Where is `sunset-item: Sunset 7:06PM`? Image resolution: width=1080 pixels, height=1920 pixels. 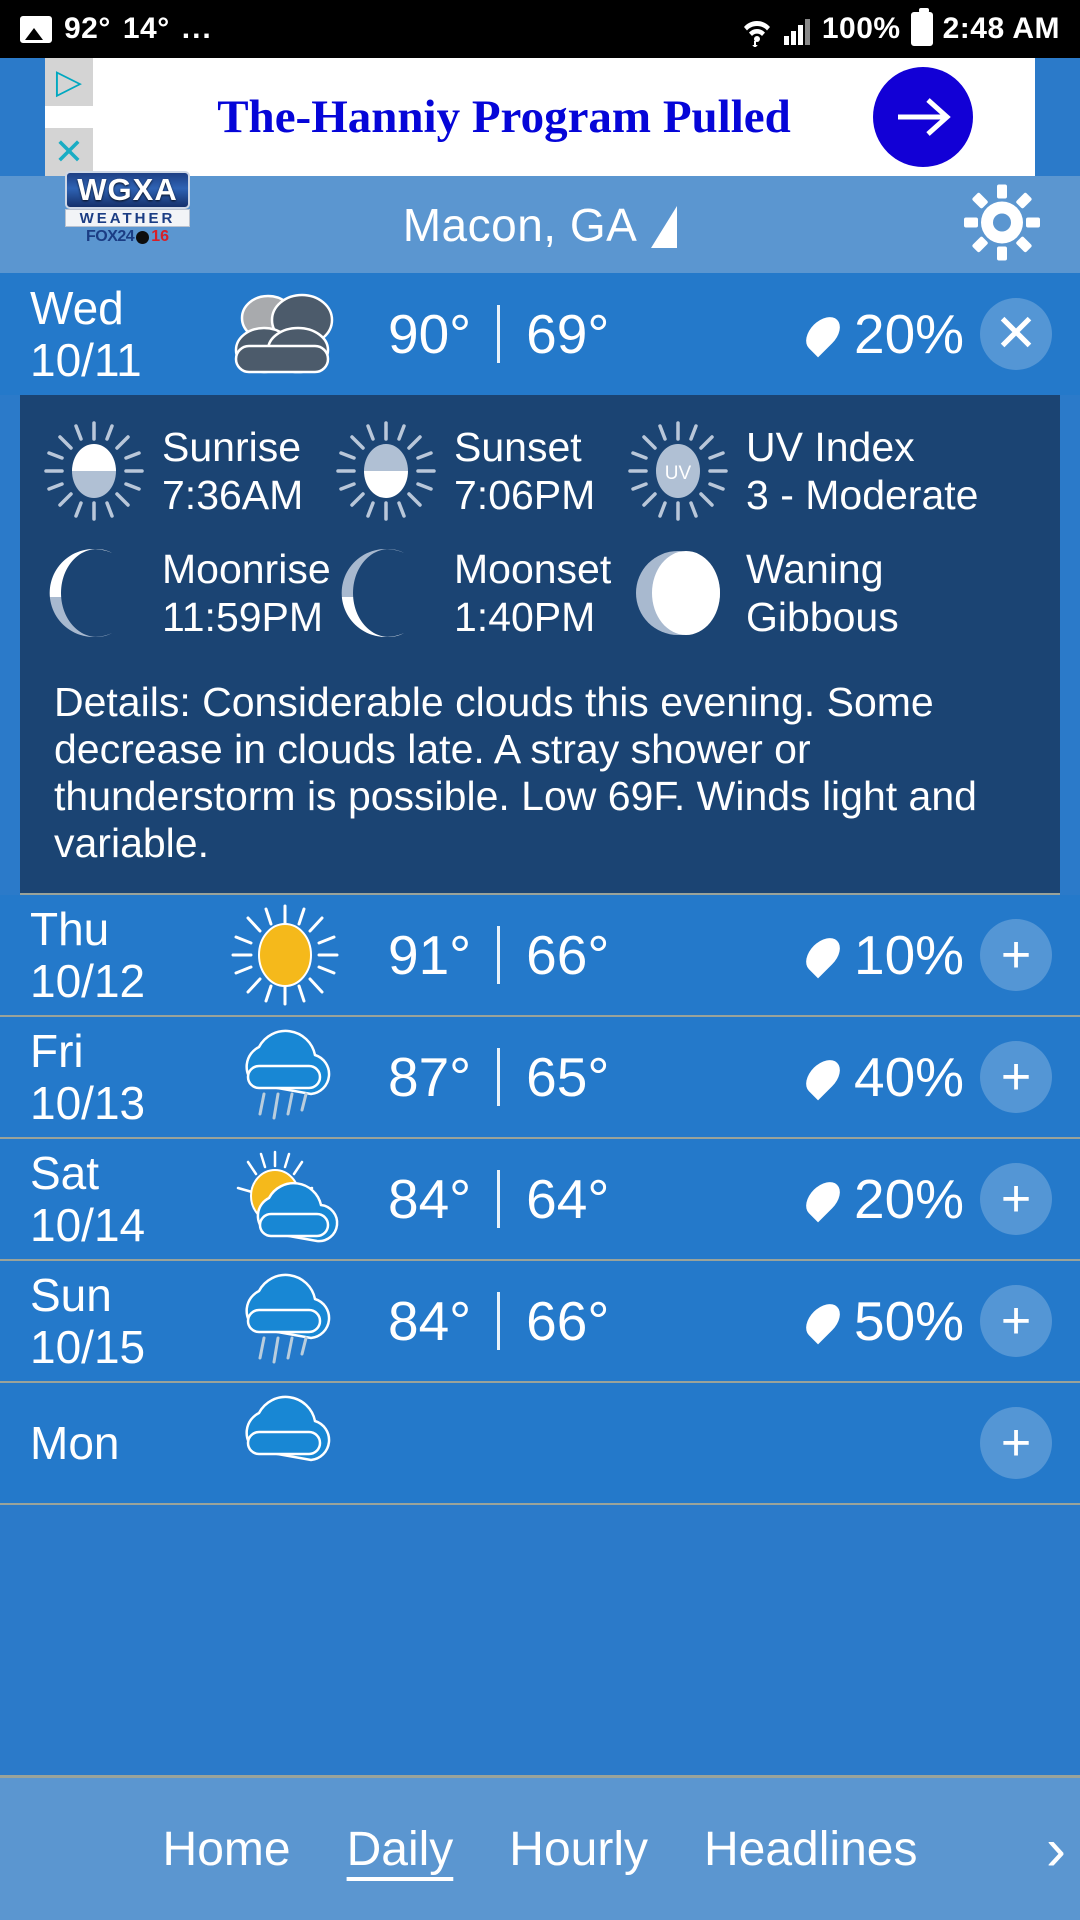
sunset-item: Sunset 7:06PM is located at coordinates (478, 471).